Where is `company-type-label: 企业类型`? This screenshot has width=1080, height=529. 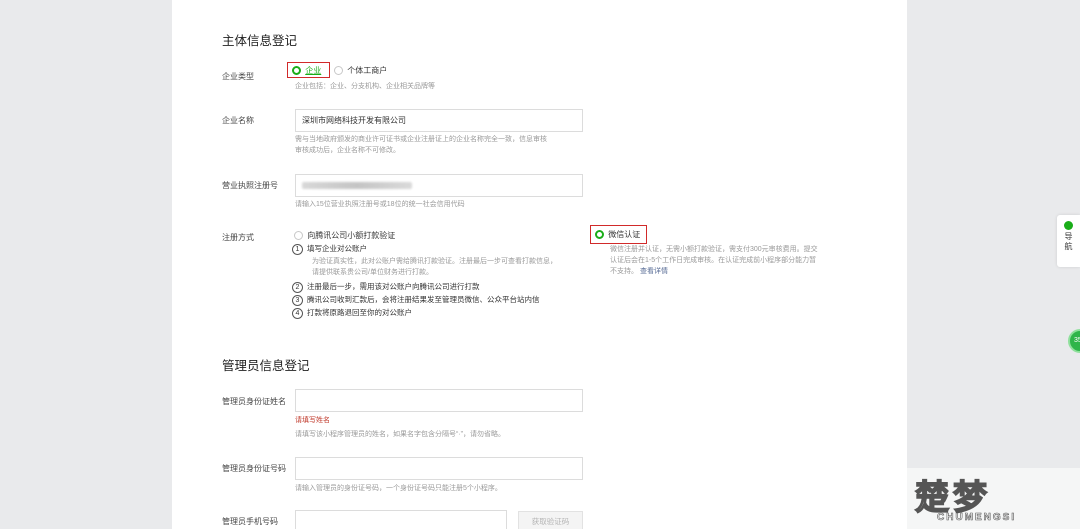 company-type-label: 企业类型 is located at coordinates (238, 76).